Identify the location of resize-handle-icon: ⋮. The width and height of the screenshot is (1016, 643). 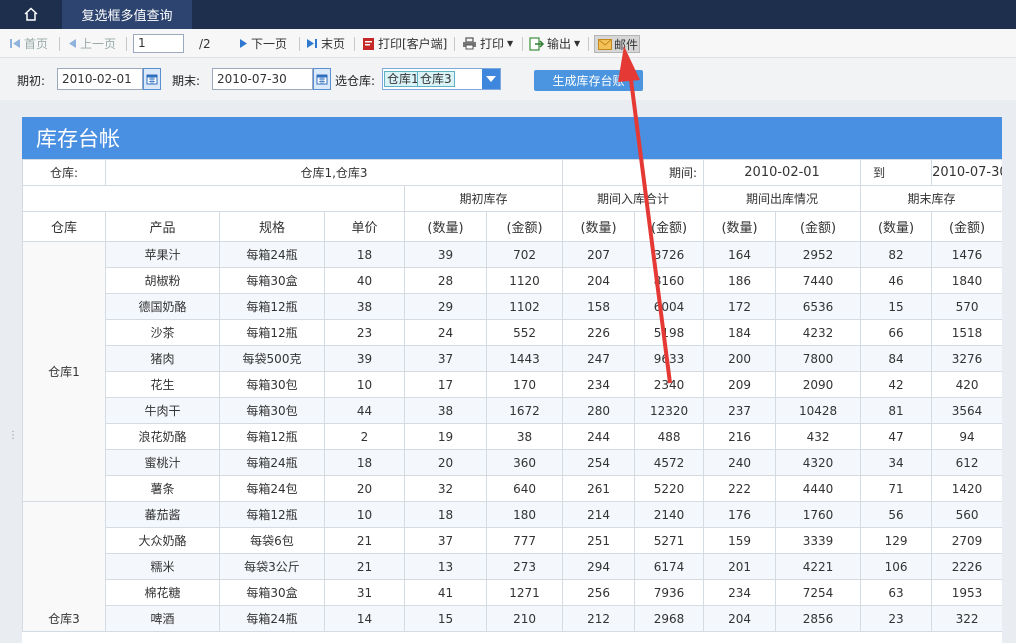
(13, 435).